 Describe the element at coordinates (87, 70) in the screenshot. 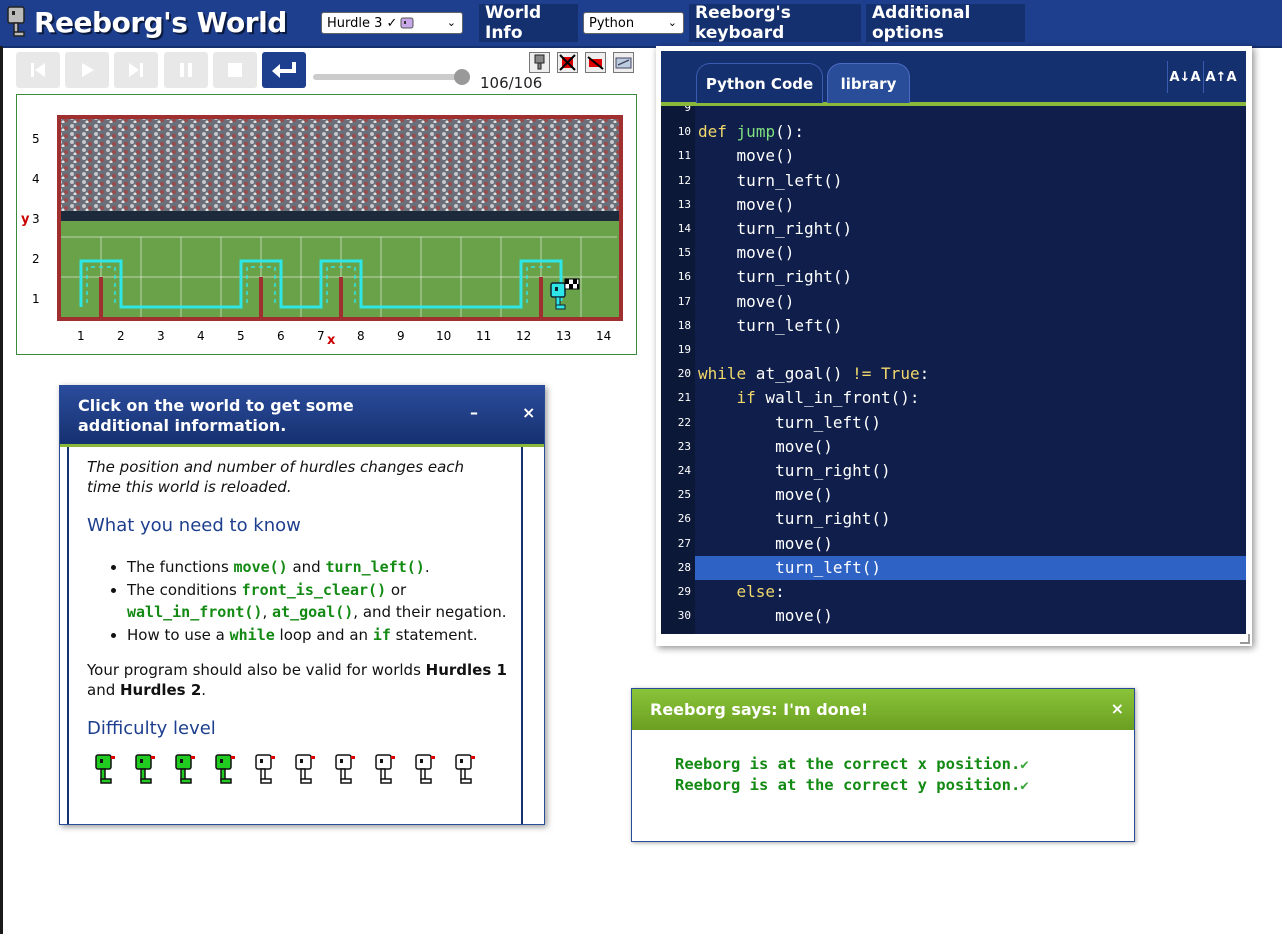

I see `run-button` at that location.